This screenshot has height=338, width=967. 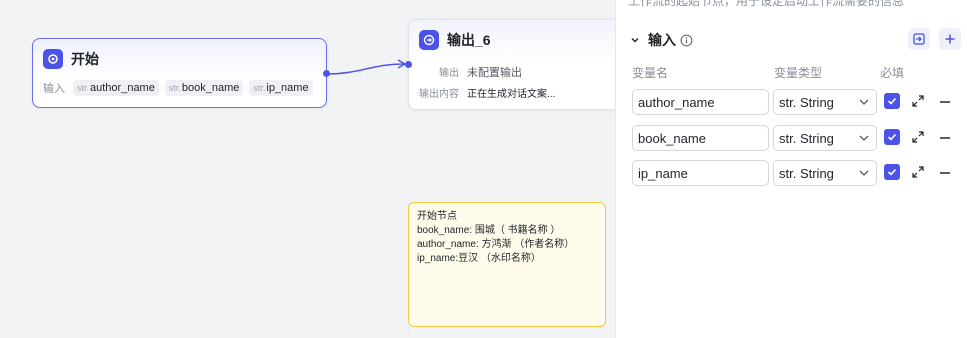 I want to click on panel-description: 工作流的起始节点，用于设定启动工作流需要的信息, so click(x=766, y=4).